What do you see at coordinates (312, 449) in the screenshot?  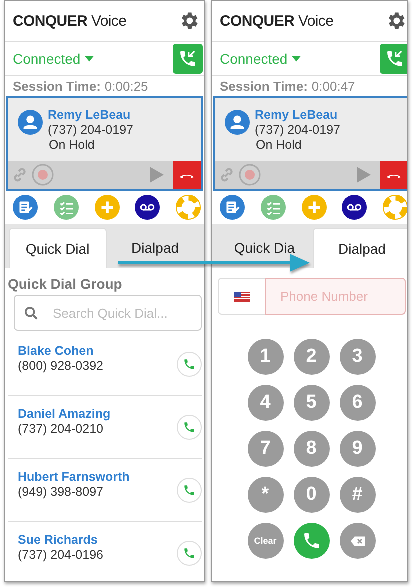 I see `dial-key: 8` at bounding box center [312, 449].